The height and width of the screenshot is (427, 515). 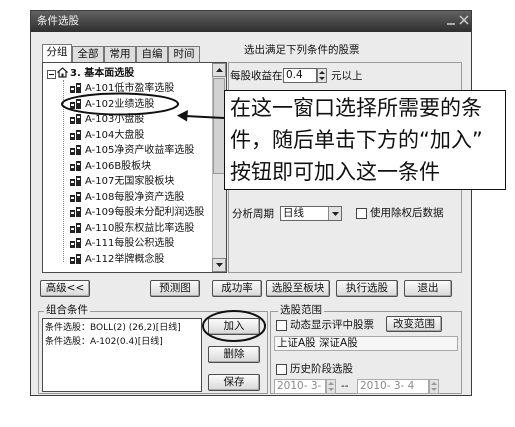 I want to click on callout-line: 在这一窗口选择所需要的条, so click(x=356, y=108).